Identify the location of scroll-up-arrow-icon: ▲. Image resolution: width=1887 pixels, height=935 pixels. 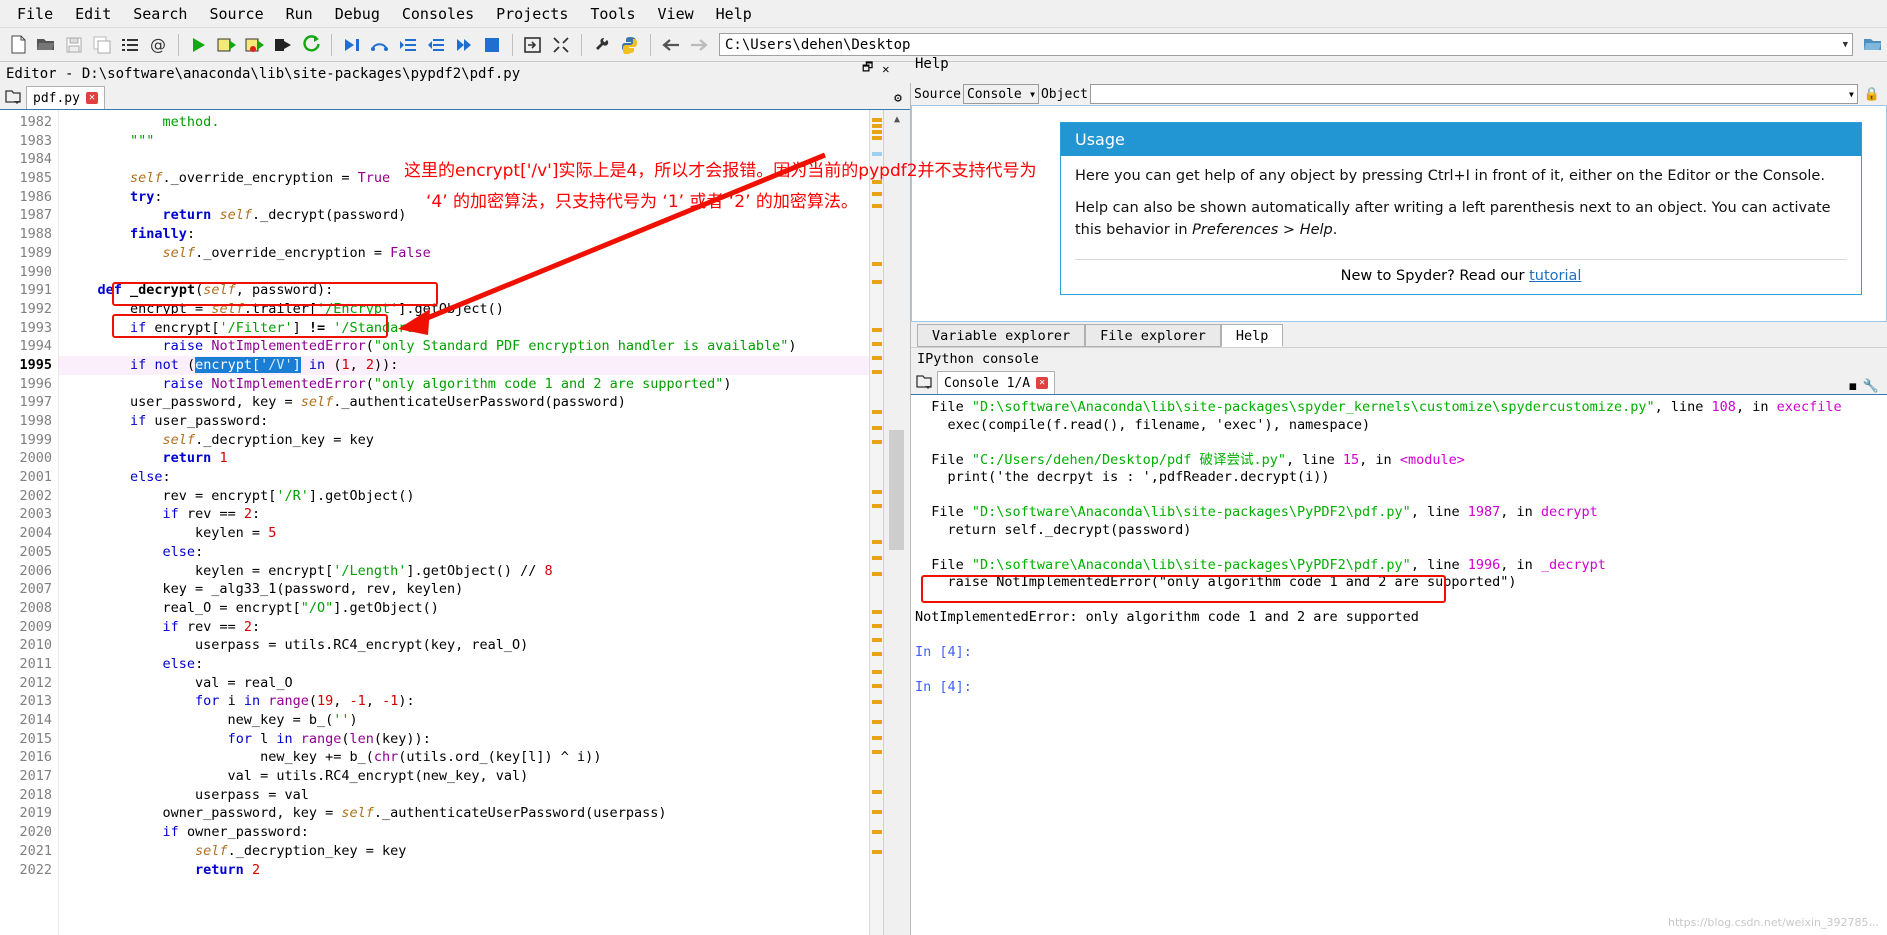
(897, 119).